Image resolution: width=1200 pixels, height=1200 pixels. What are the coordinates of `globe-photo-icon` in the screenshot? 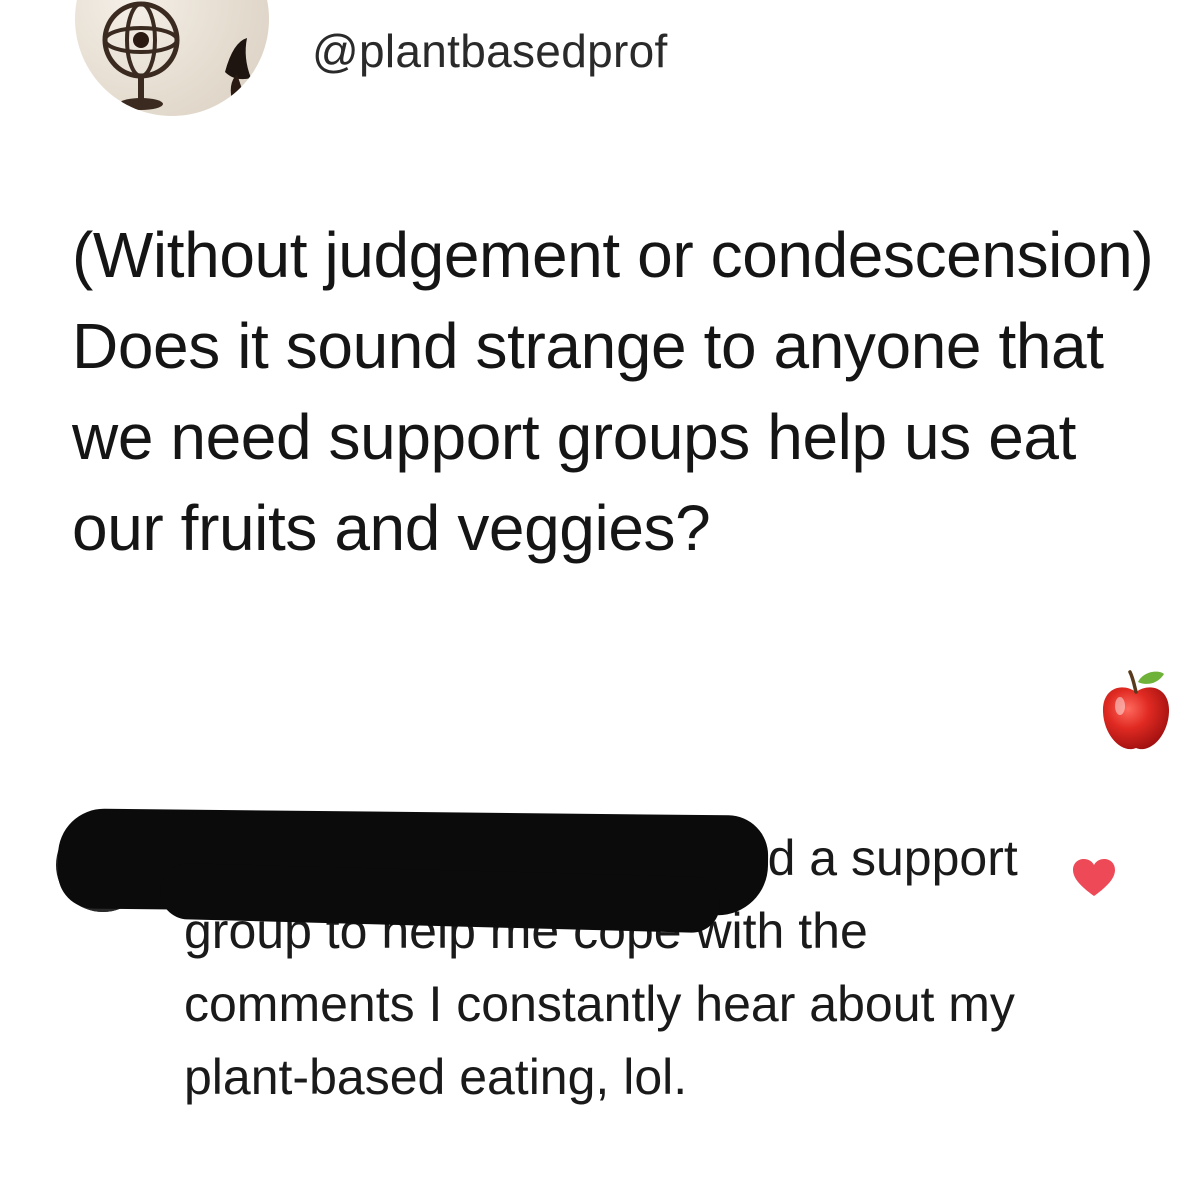 It's located at (176, 55).